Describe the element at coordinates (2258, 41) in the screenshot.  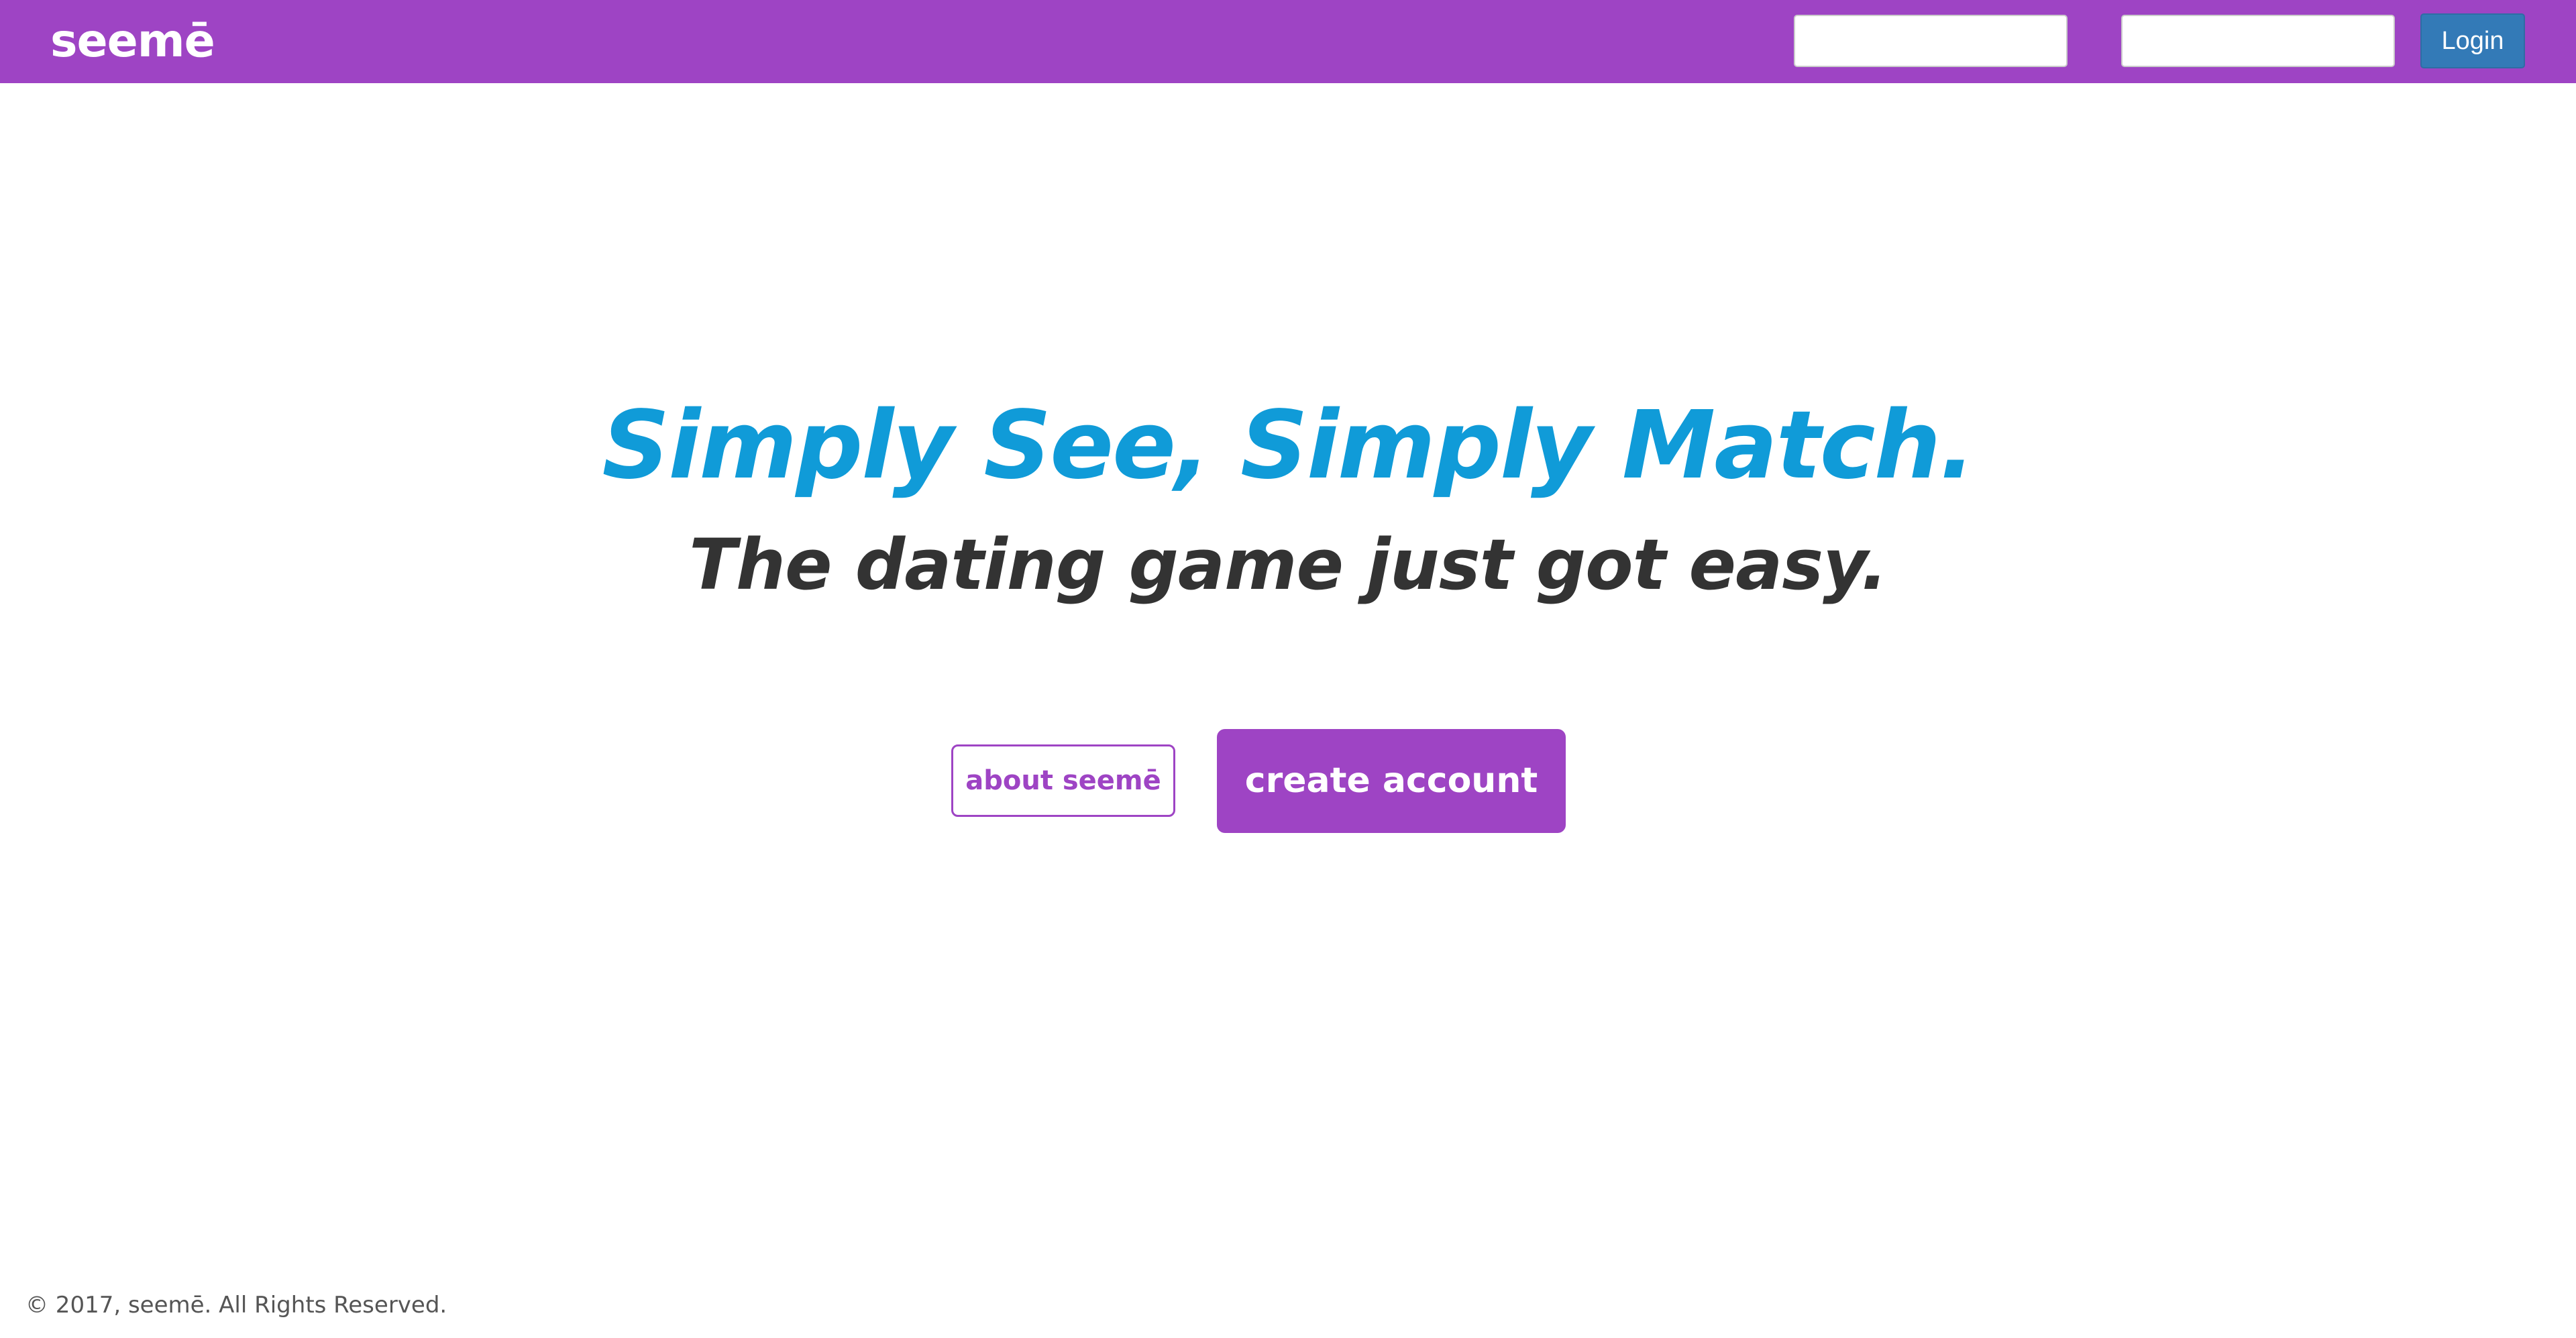
I see `password-input` at that location.